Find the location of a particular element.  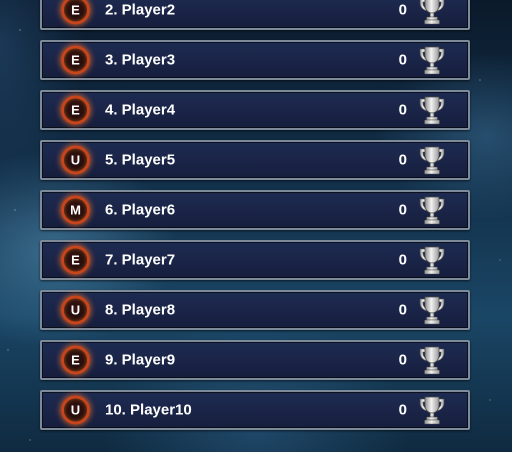

badge-letter: M is located at coordinates (75, 210).